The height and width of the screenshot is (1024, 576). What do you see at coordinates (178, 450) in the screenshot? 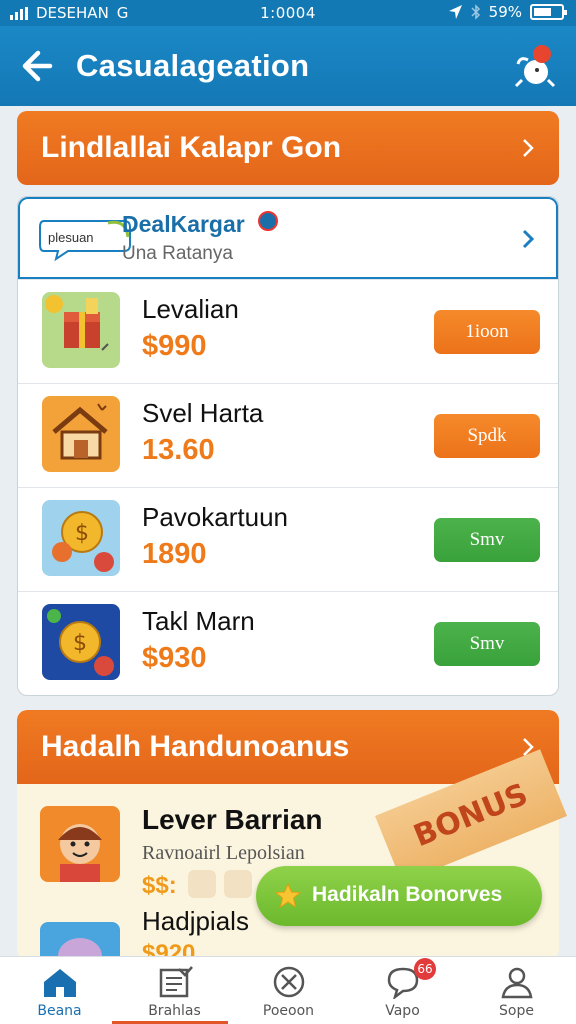
I see `item-price: 13.60` at bounding box center [178, 450].